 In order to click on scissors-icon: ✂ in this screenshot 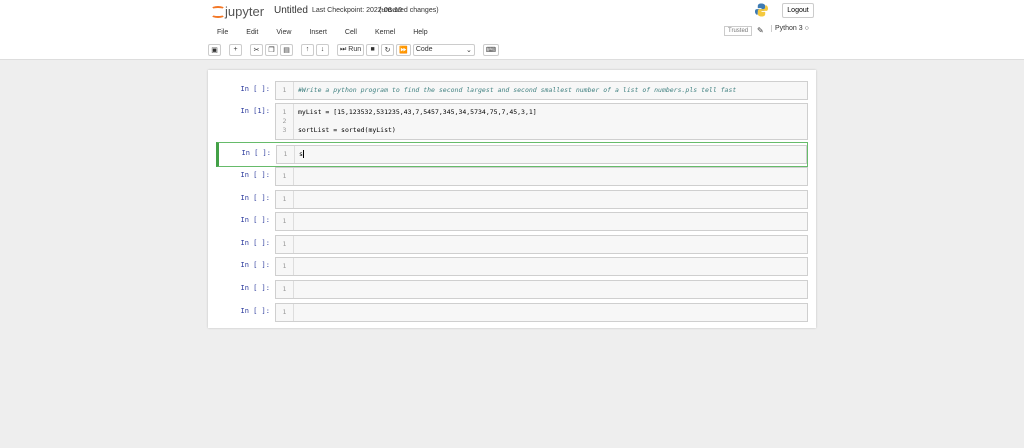, I will do `click(256, 50)`.